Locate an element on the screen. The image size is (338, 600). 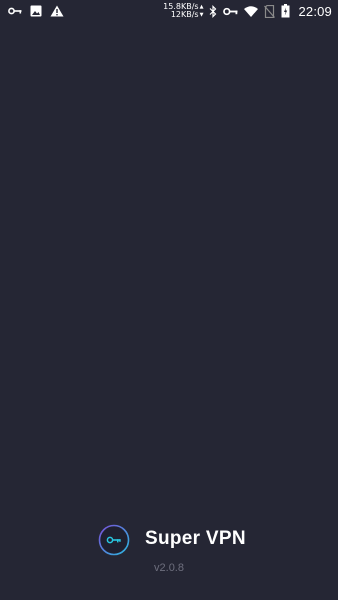
upload-speed: 12KB/s is located at coordinates (184, 14).